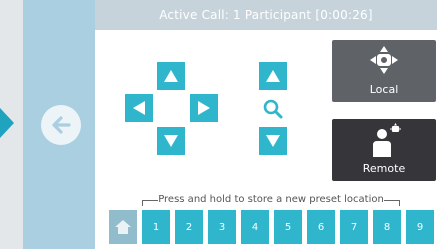 The image size is (437, 249). I want to click on preset-button-7: 7, so click(354, 227).